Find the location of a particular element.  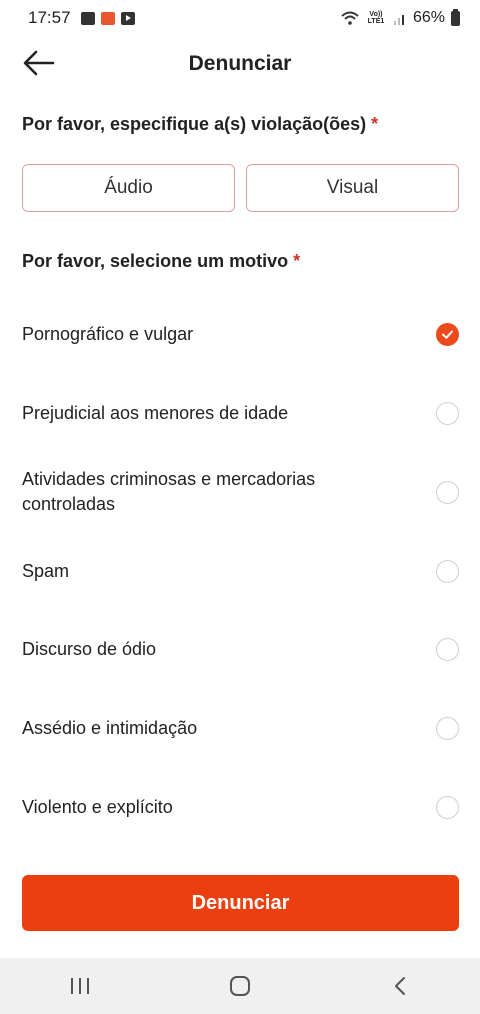

status-bar: 17:57 Vo)) LTE1 66% is located at coordinates (240, 18).